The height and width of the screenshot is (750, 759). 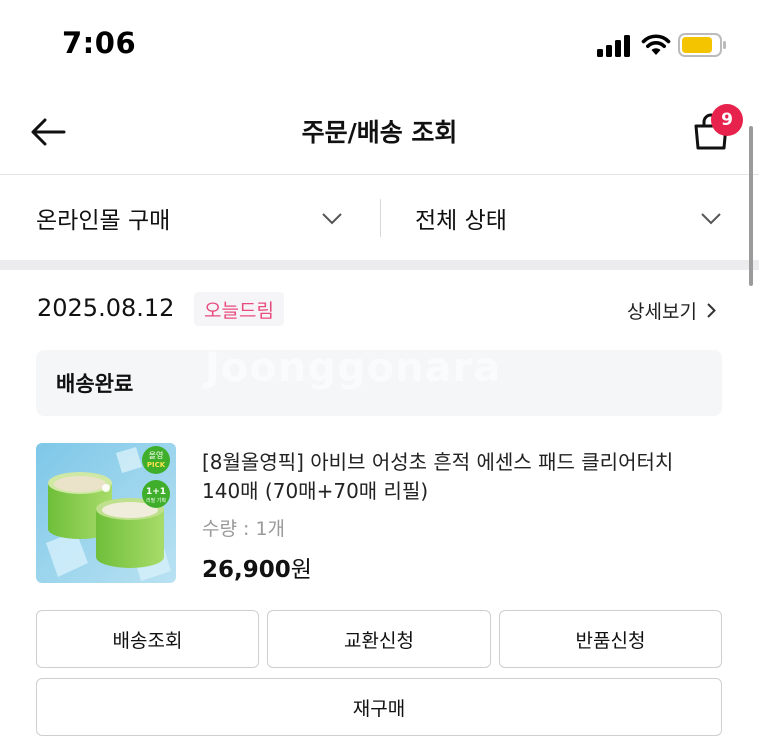 I want to click on reorder-button: 재구매, so click(x=379, y=707).